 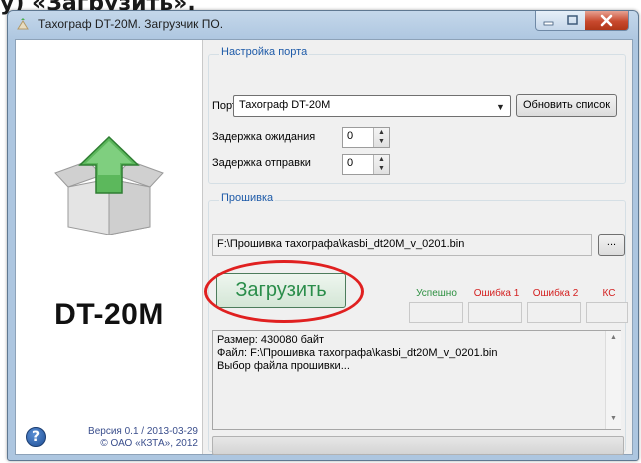 What do you see at coordinates (366, 164) in the screenshot?
I see `send-delay-spinner: 0 ▲ ▼` at bounding box center [366, 164].